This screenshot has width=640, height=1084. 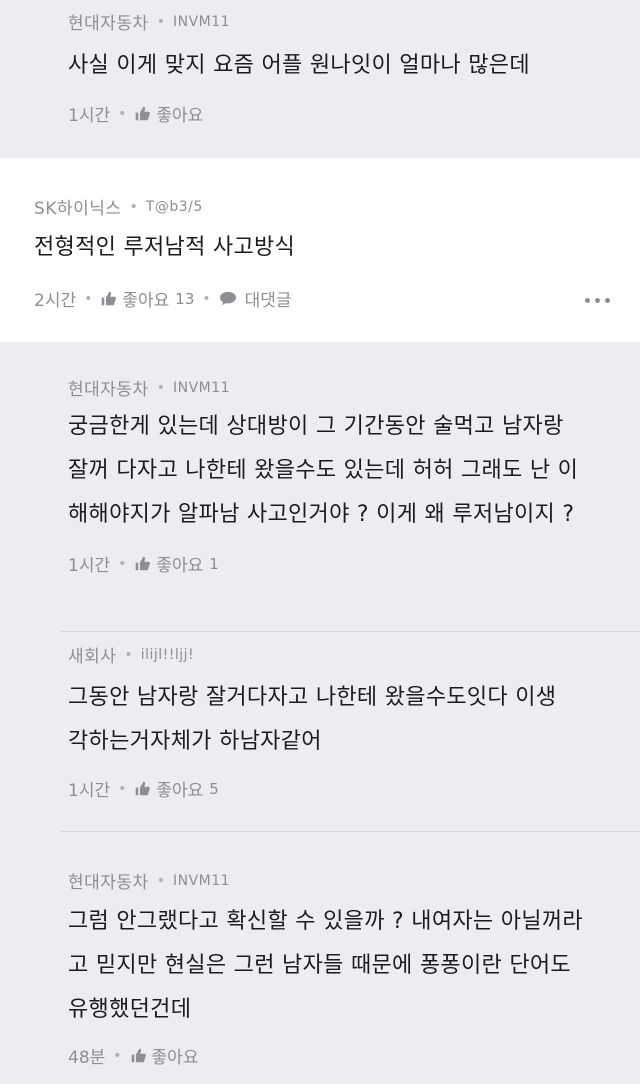 What do you see at coordinates (214, 788) in the screenshot?
I see `like-count: 5` at bounding box center [214, 788].